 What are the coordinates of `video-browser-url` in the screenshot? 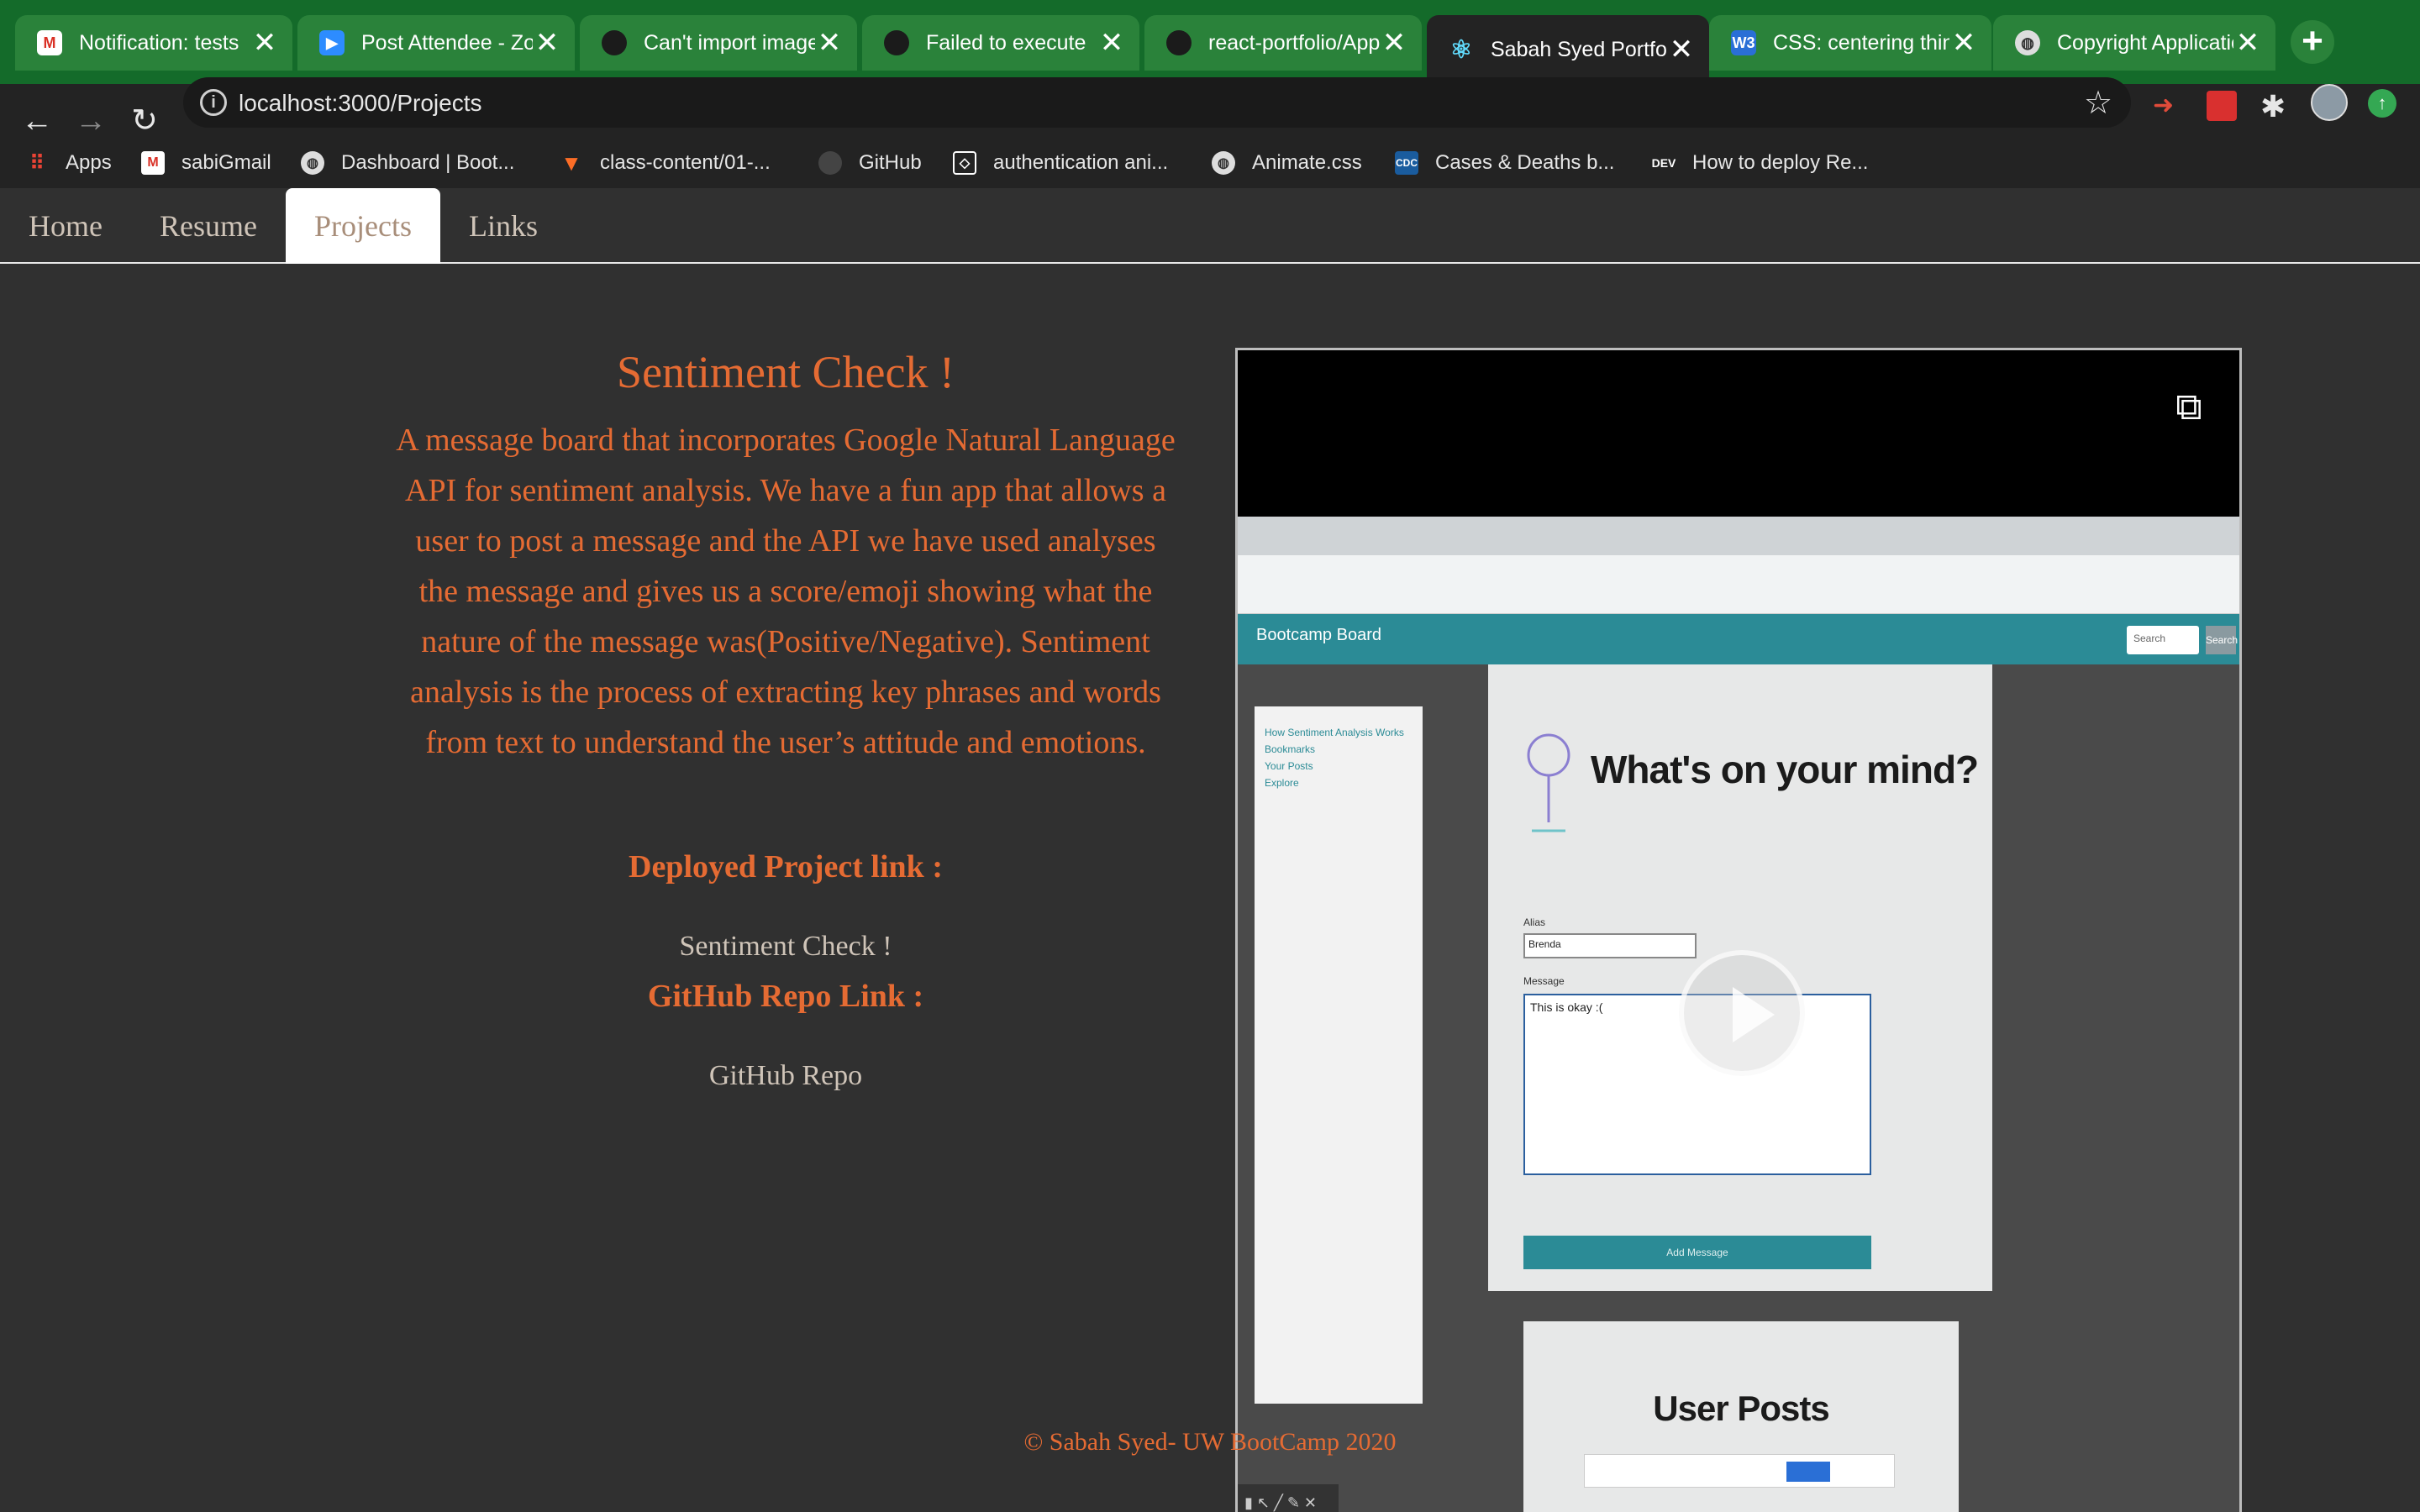 It's located at (1739, 570).